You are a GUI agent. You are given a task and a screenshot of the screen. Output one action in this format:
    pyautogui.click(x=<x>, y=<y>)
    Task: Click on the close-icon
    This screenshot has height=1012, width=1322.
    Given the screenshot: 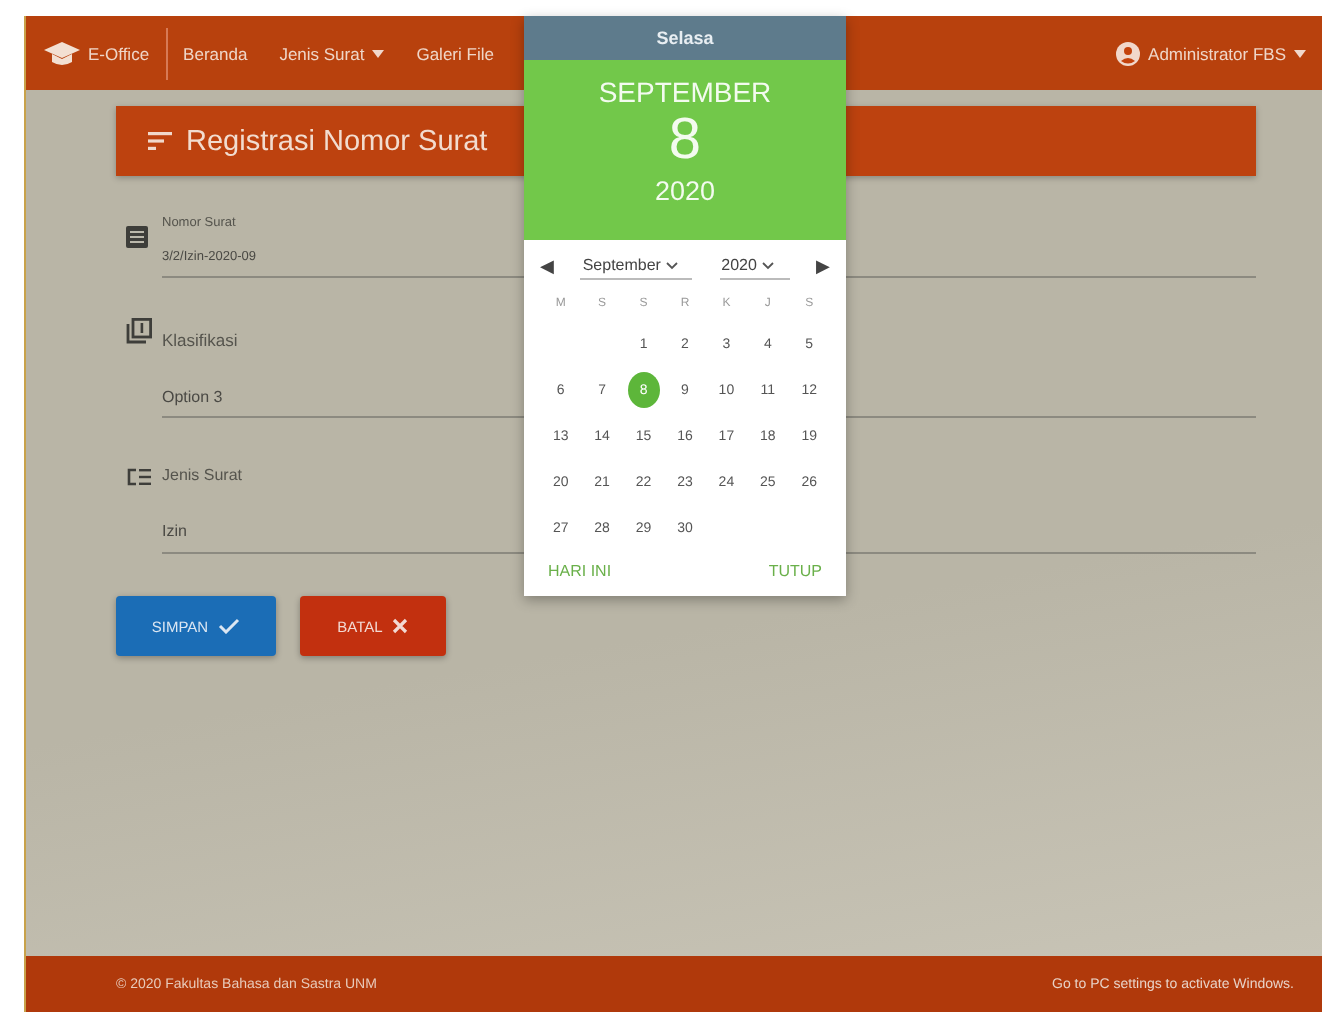 What is the action you would take?
    pyautogui.click(x=400, y=626)
    